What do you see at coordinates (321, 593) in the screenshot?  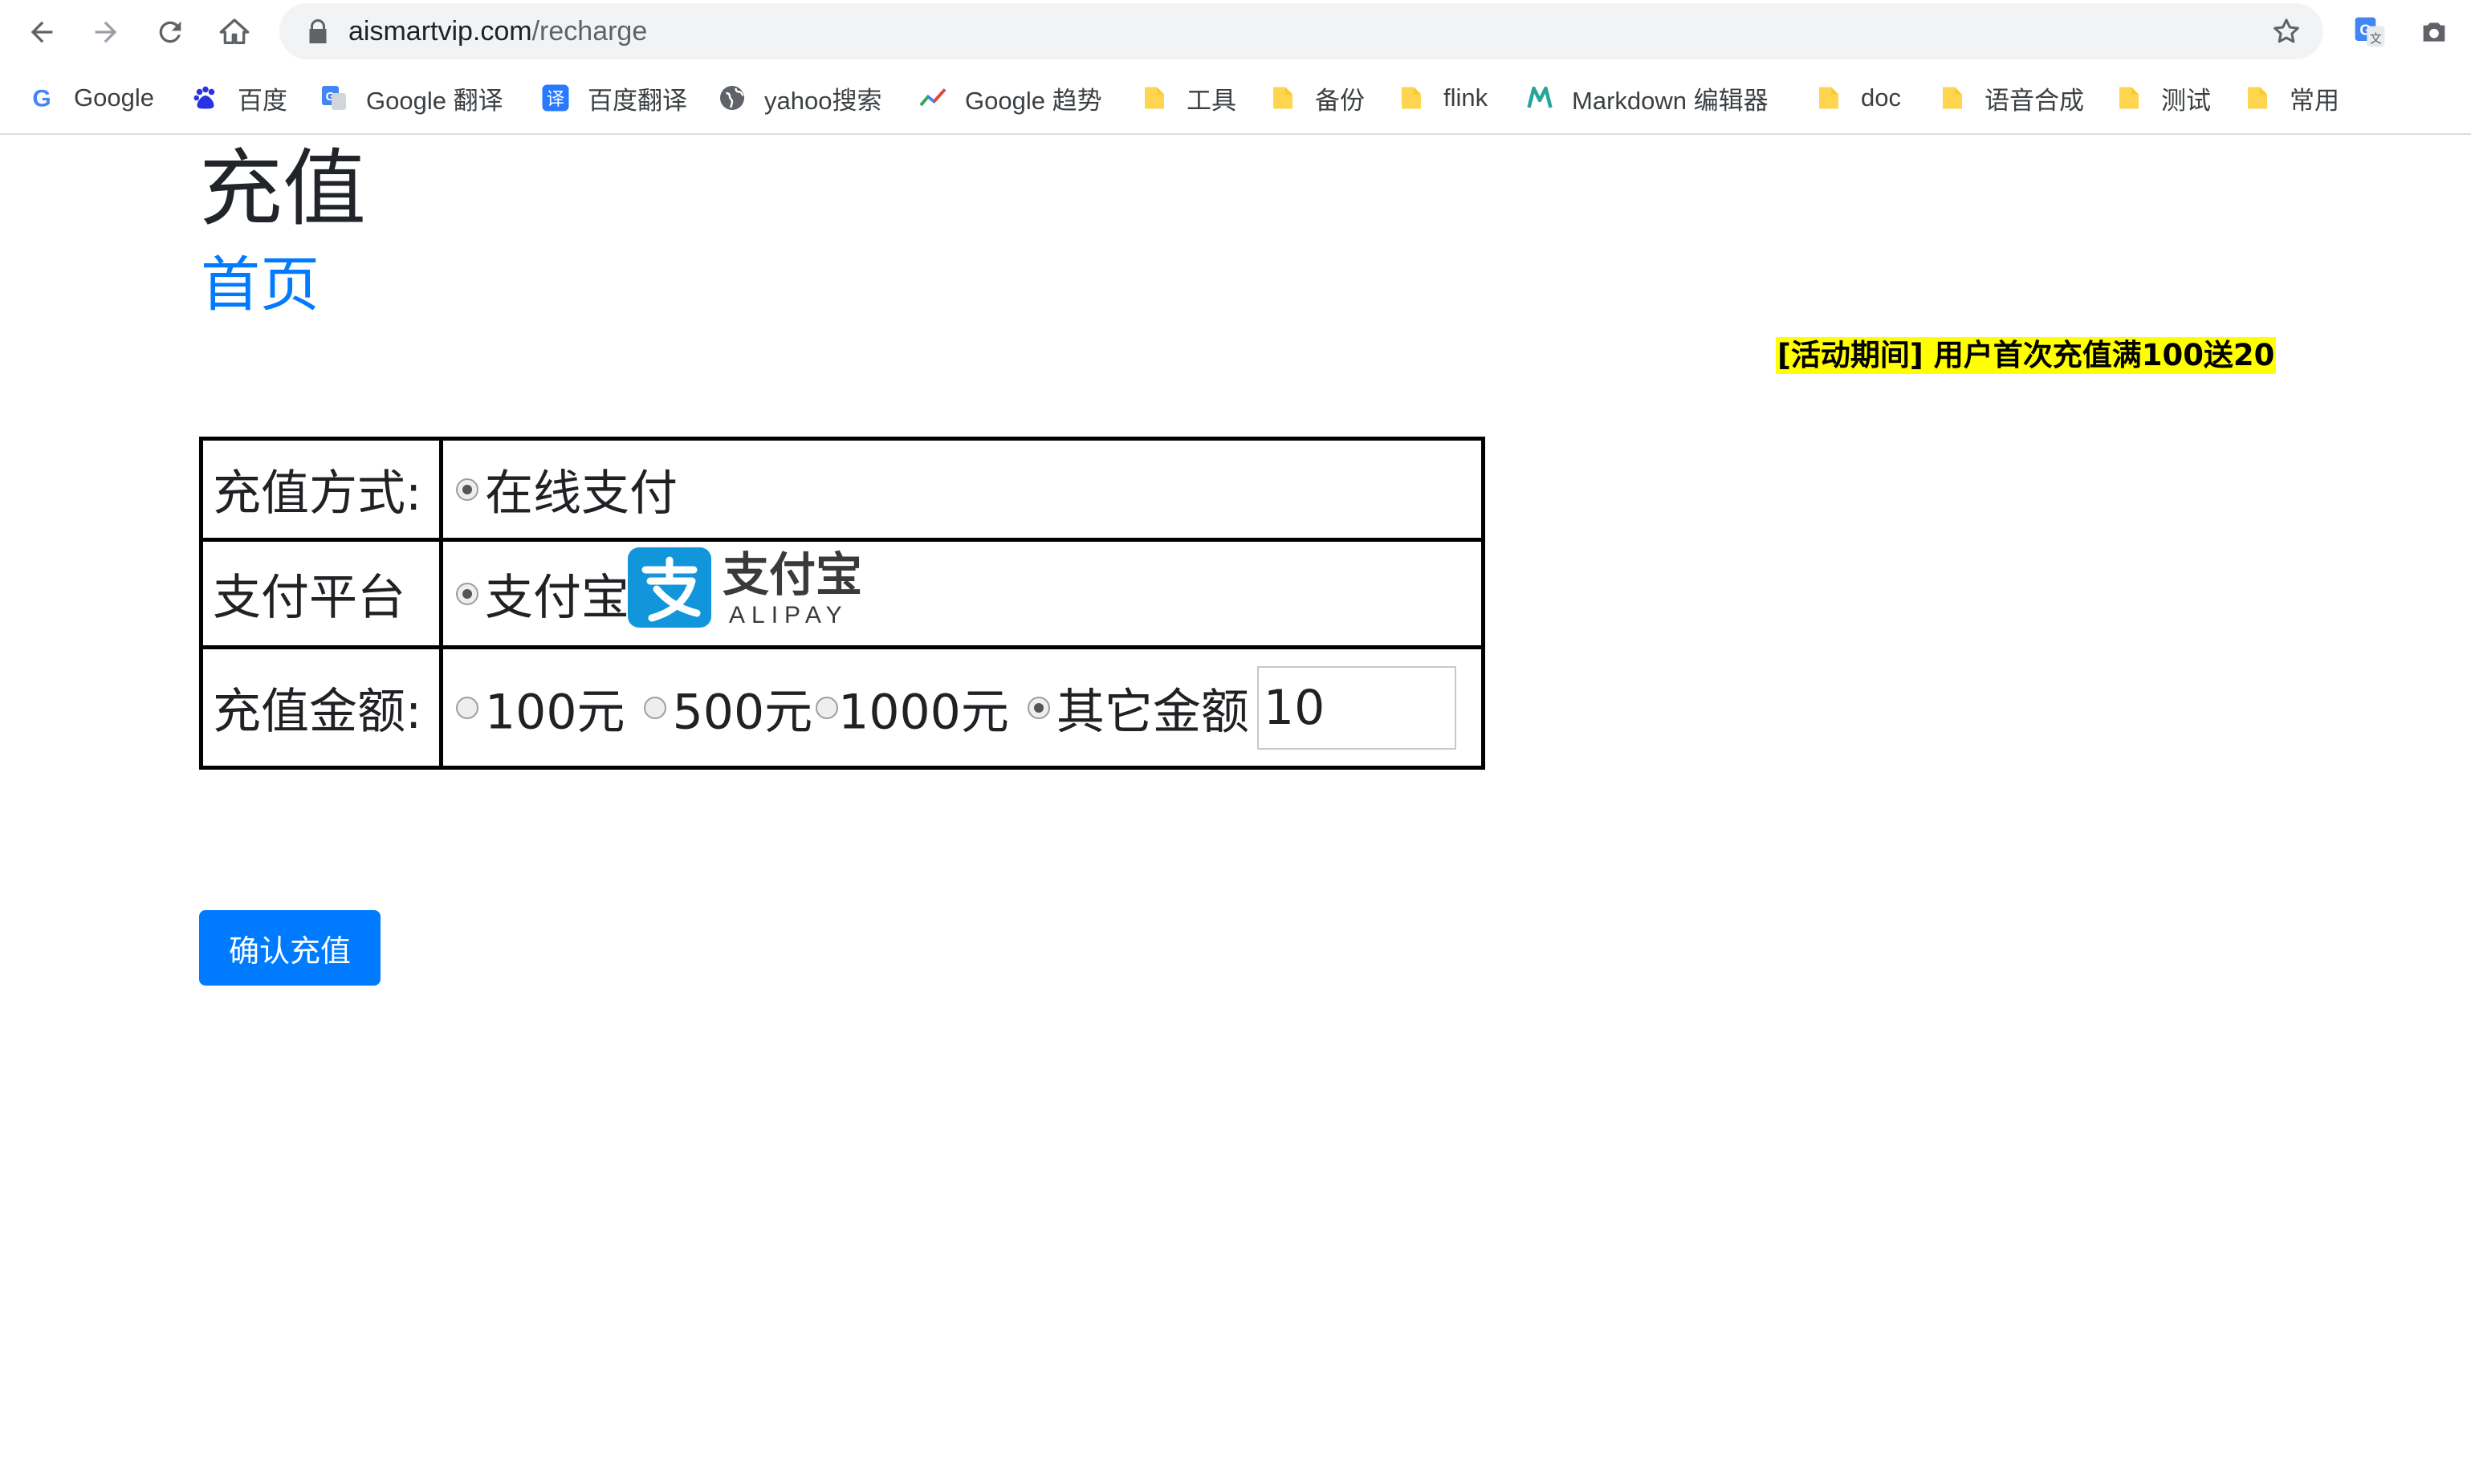 I see `payment-platform-label: 支付平台` at bounding box center [321, 593].